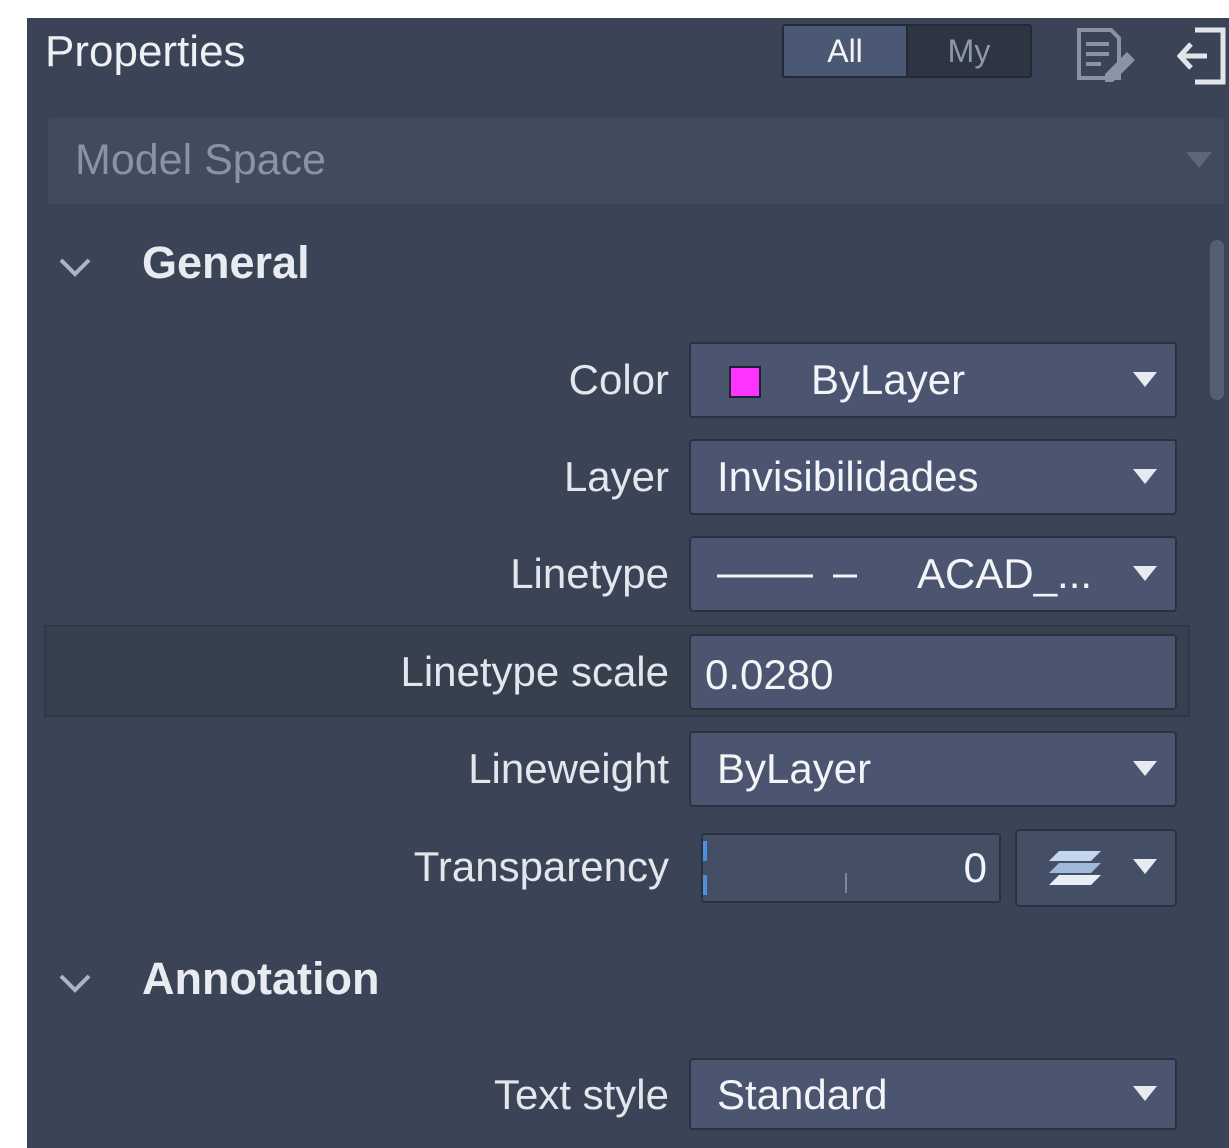 This screenshot has width=1229, height=1148. I want to click on section-title-general: General, so click(226, 263).